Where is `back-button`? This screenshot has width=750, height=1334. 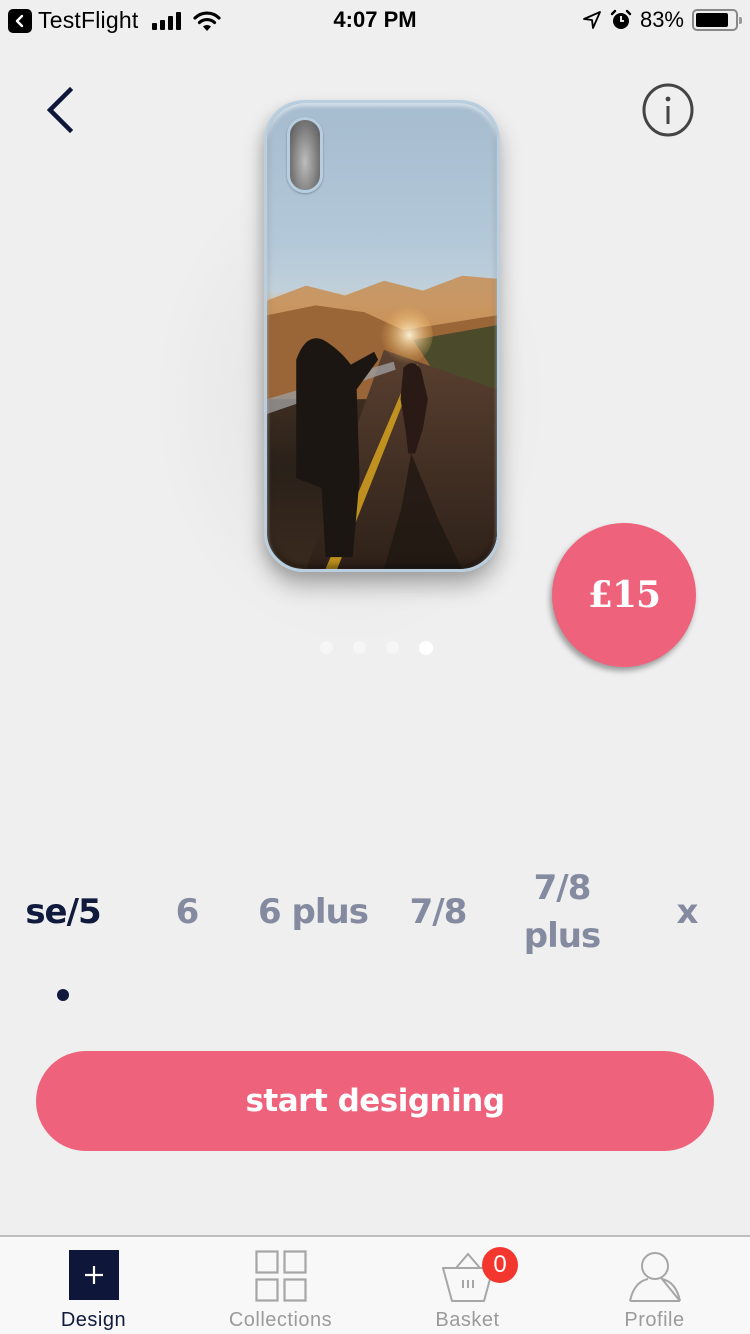
back-button is located at coordinates (62, 111).